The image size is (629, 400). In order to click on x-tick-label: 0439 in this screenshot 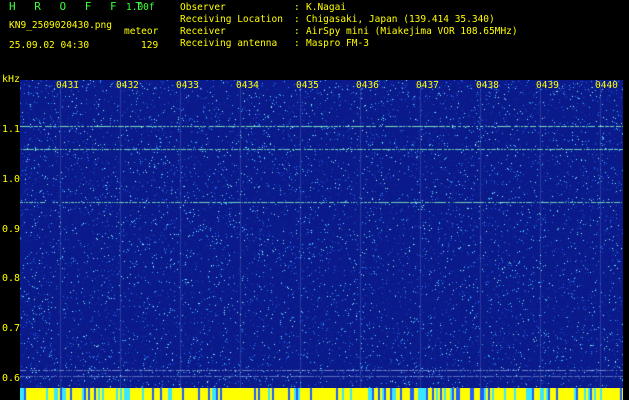, I will do `click(547, 85)`.